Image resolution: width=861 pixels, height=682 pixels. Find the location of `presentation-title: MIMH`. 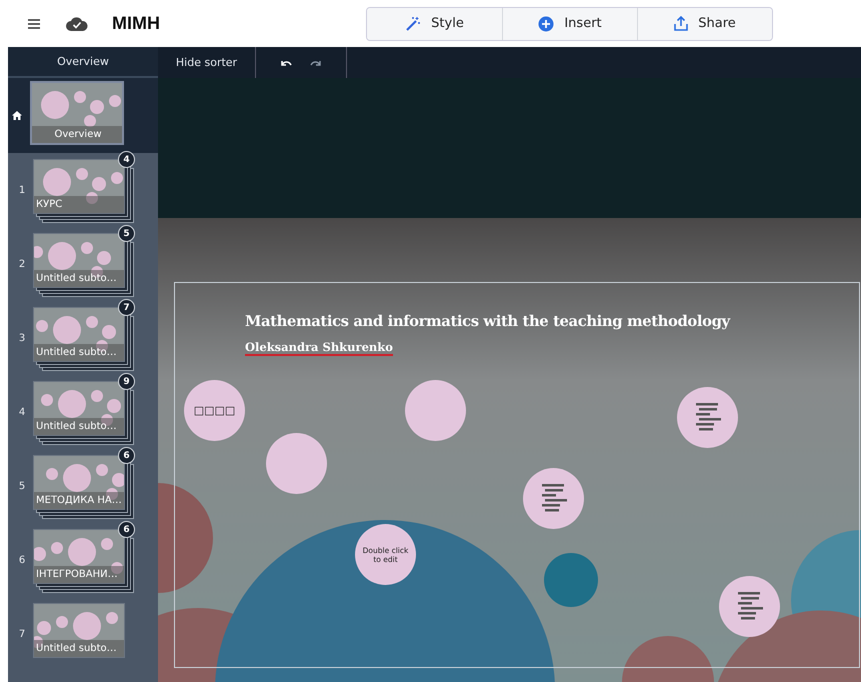

presentation-title: MIMH is located at coordinates (136, 23).